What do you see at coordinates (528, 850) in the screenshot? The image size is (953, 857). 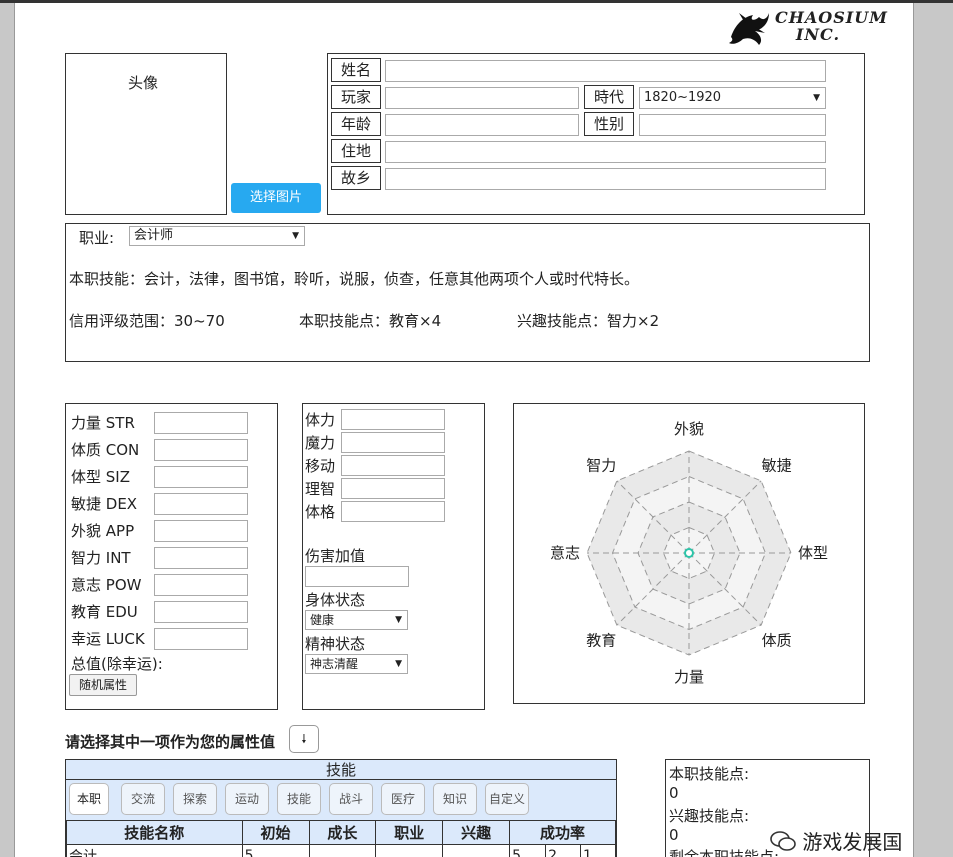 I see `skill-rate-full-cell: 5` at bounding box center [528, 850].